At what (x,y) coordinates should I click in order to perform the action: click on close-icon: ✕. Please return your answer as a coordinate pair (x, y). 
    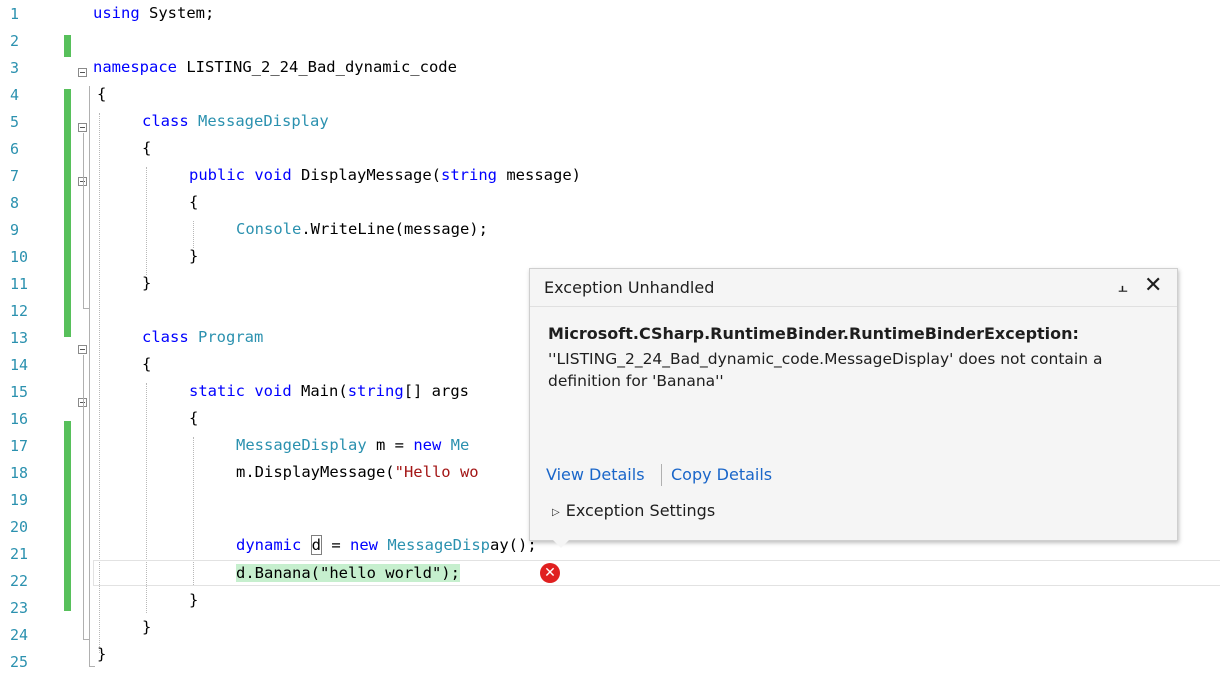
    Looking at the image, I should click on (1153, 285).